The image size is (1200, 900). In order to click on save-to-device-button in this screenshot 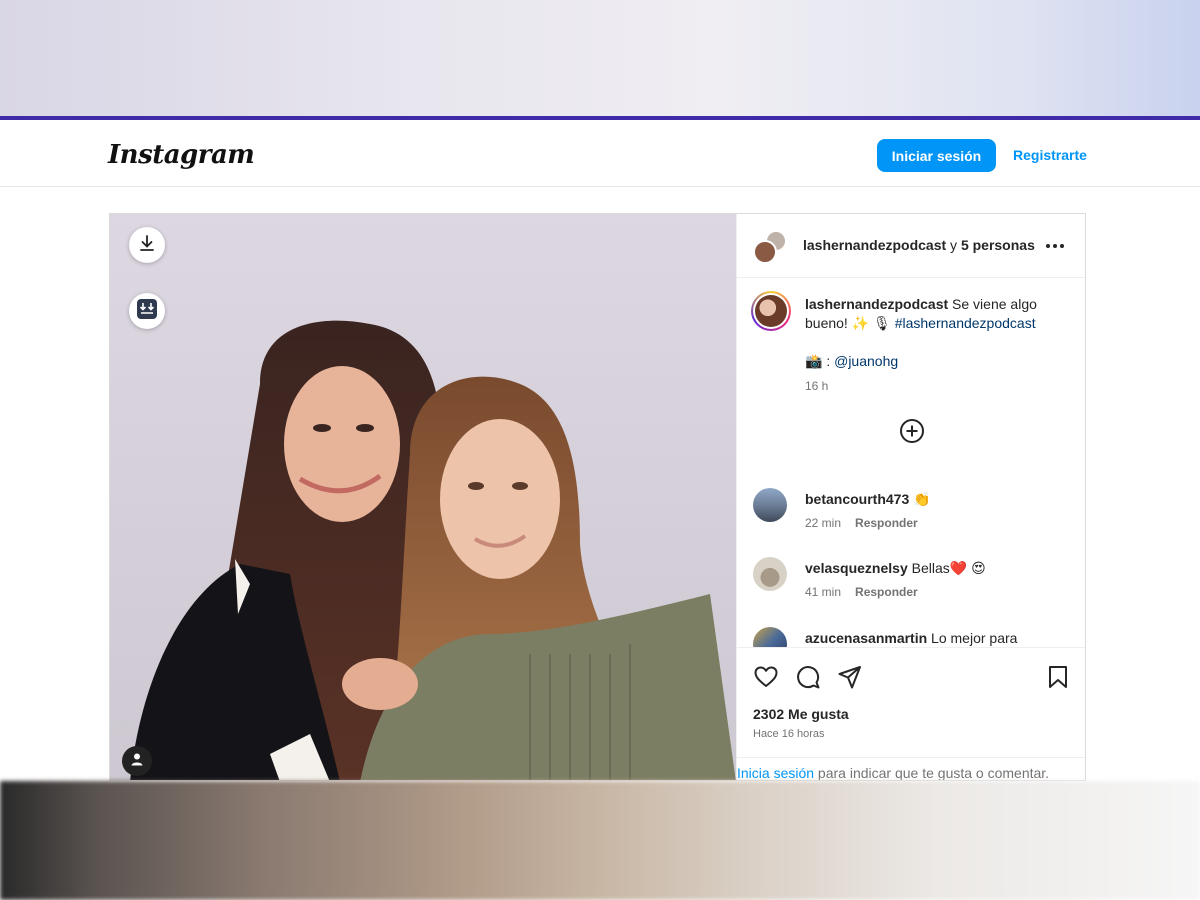, I will do `click(147, 311)`.